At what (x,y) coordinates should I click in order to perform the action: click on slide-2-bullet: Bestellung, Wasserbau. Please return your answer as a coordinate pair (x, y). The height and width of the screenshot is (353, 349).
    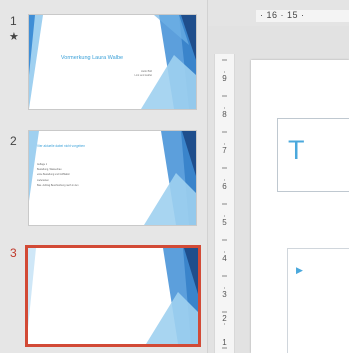
    Looking at the image, I should click on (49, 169).